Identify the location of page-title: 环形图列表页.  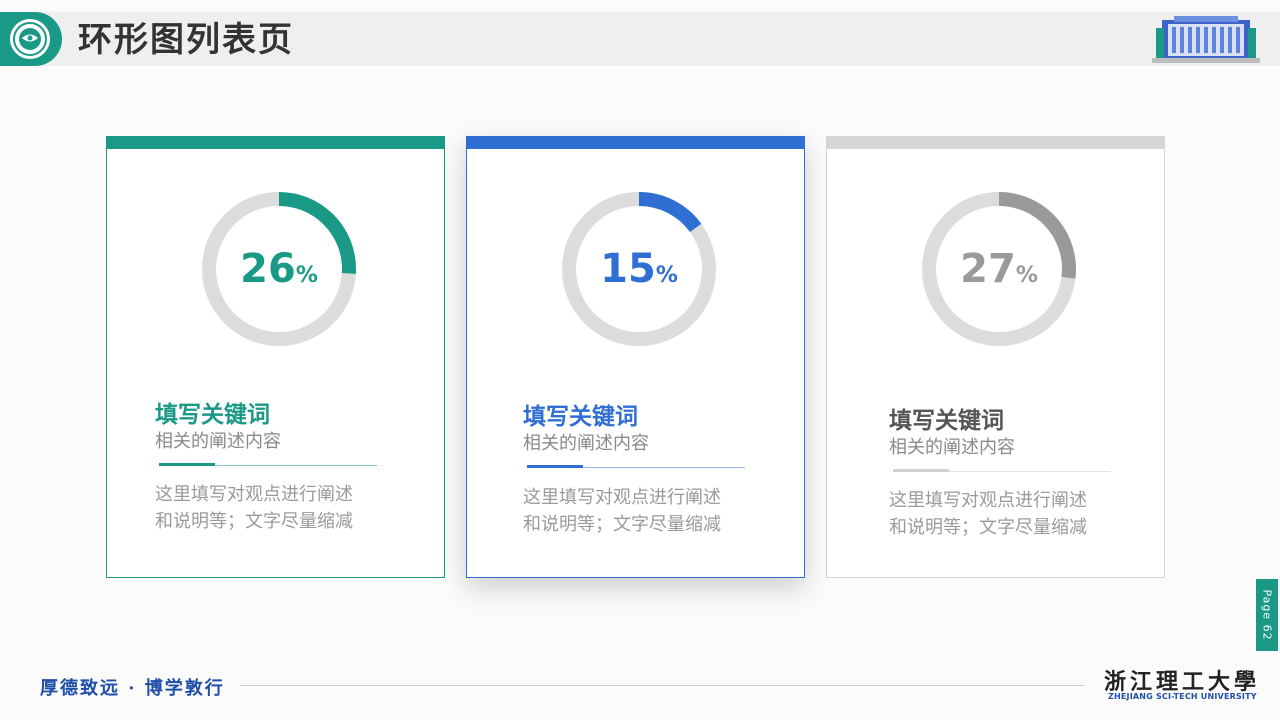
(186, 40).